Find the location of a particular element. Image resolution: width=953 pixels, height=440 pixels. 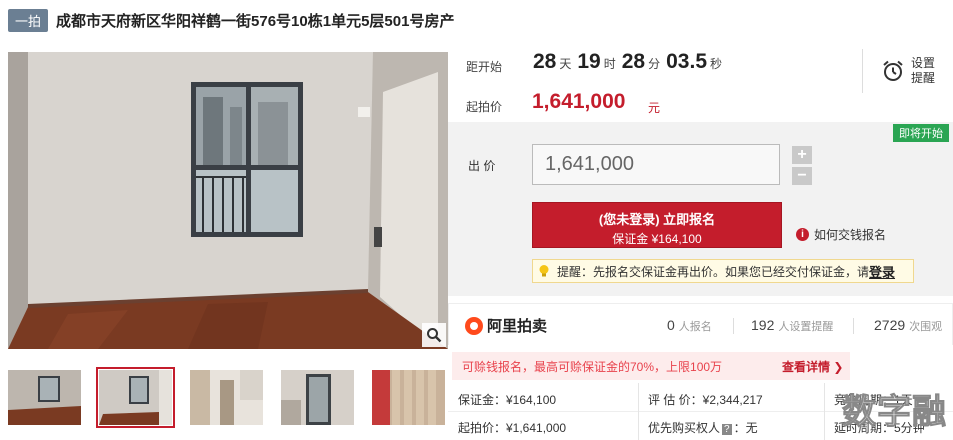

reminder-count: 192 人设置提醒 is located at coordinates (792, 325).